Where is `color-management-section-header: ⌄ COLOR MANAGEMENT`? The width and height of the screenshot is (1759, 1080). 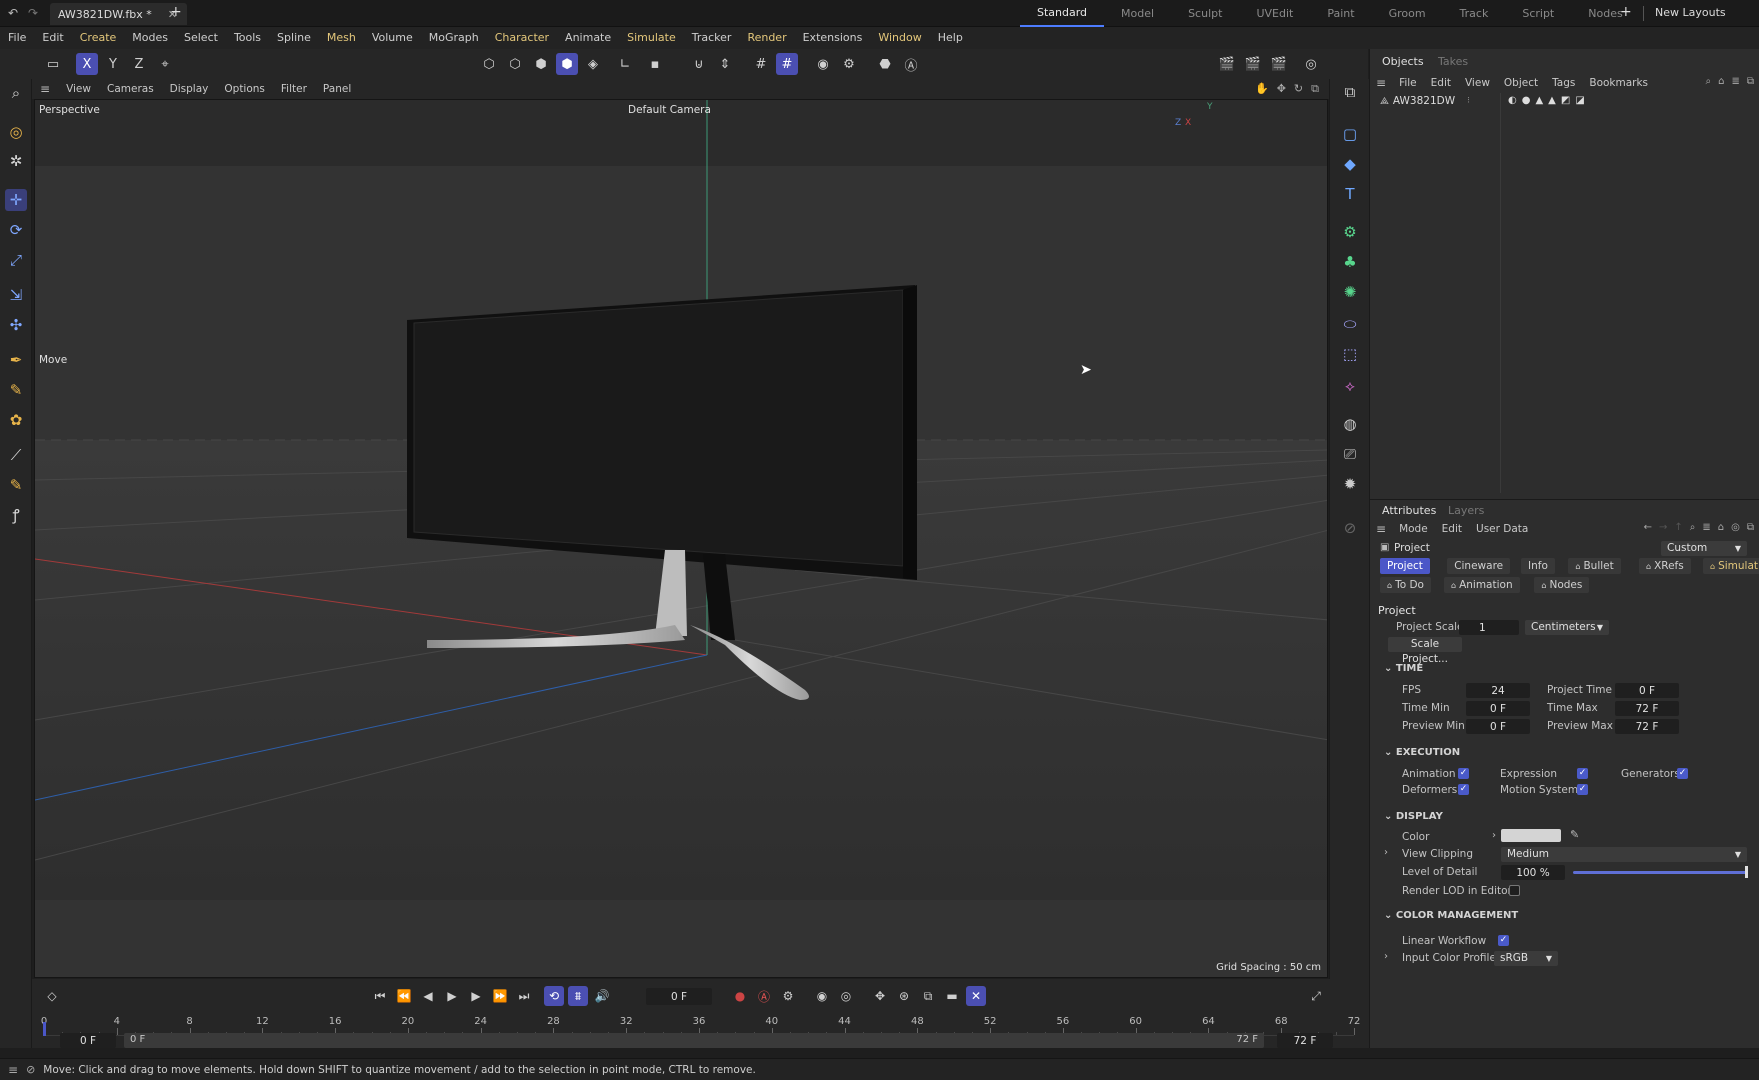
color-management-section-header: ⌄ COLOR MANAGEMENT is located at coordinates (1451, 915).